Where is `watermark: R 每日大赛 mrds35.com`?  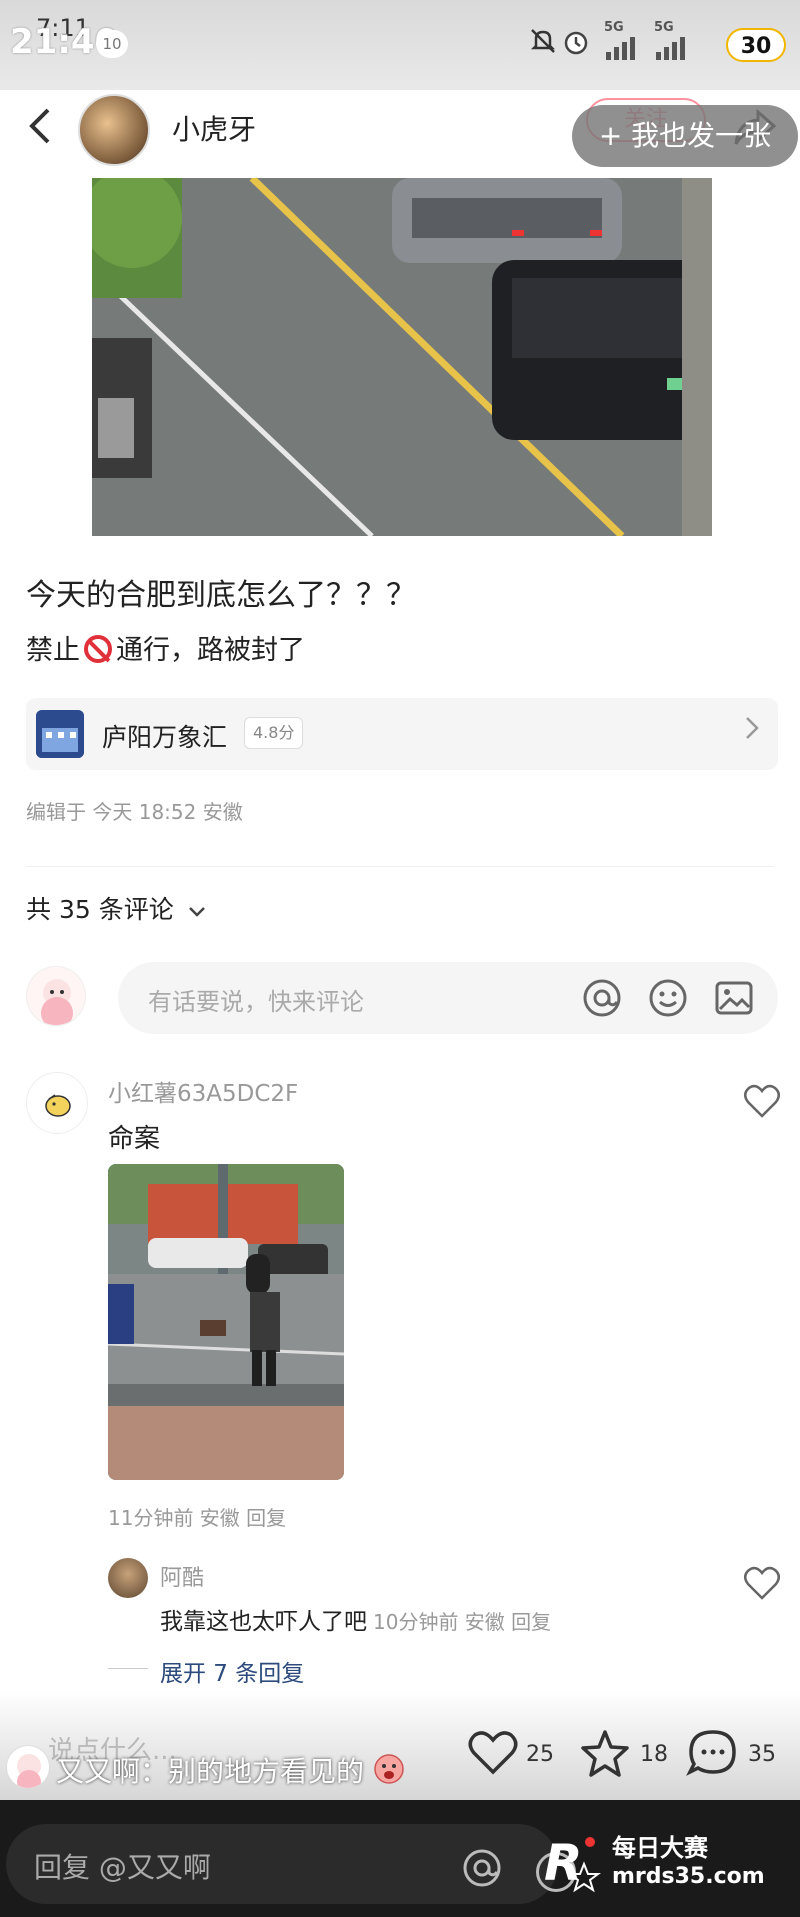
watermark: R 每日大赛 mrds35.com is located at coordinates (665, 1864).